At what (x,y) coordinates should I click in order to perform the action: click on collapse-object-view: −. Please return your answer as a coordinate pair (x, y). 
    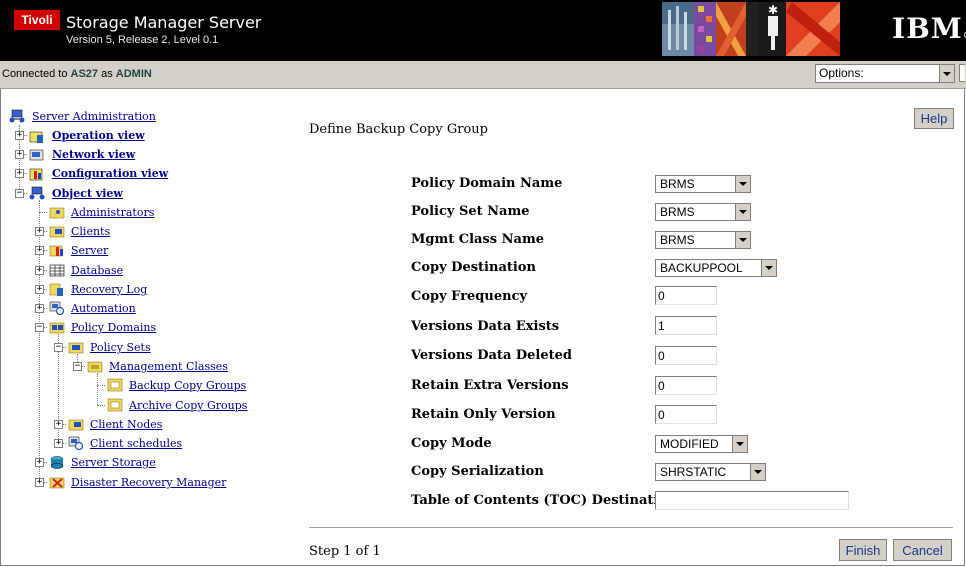
    Looking at the image, I should click on (19, 193).